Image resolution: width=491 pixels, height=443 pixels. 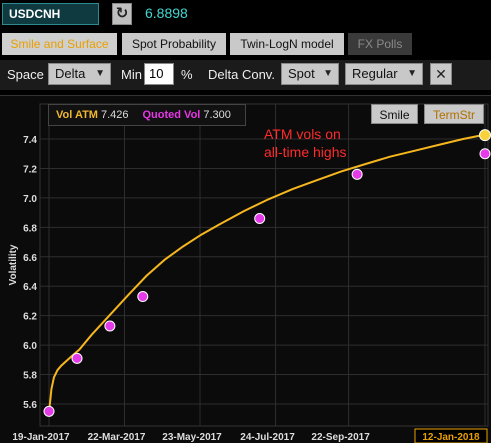 I want to click on tab-spot-probability: Spot Probability, so click(x=174, y=44).